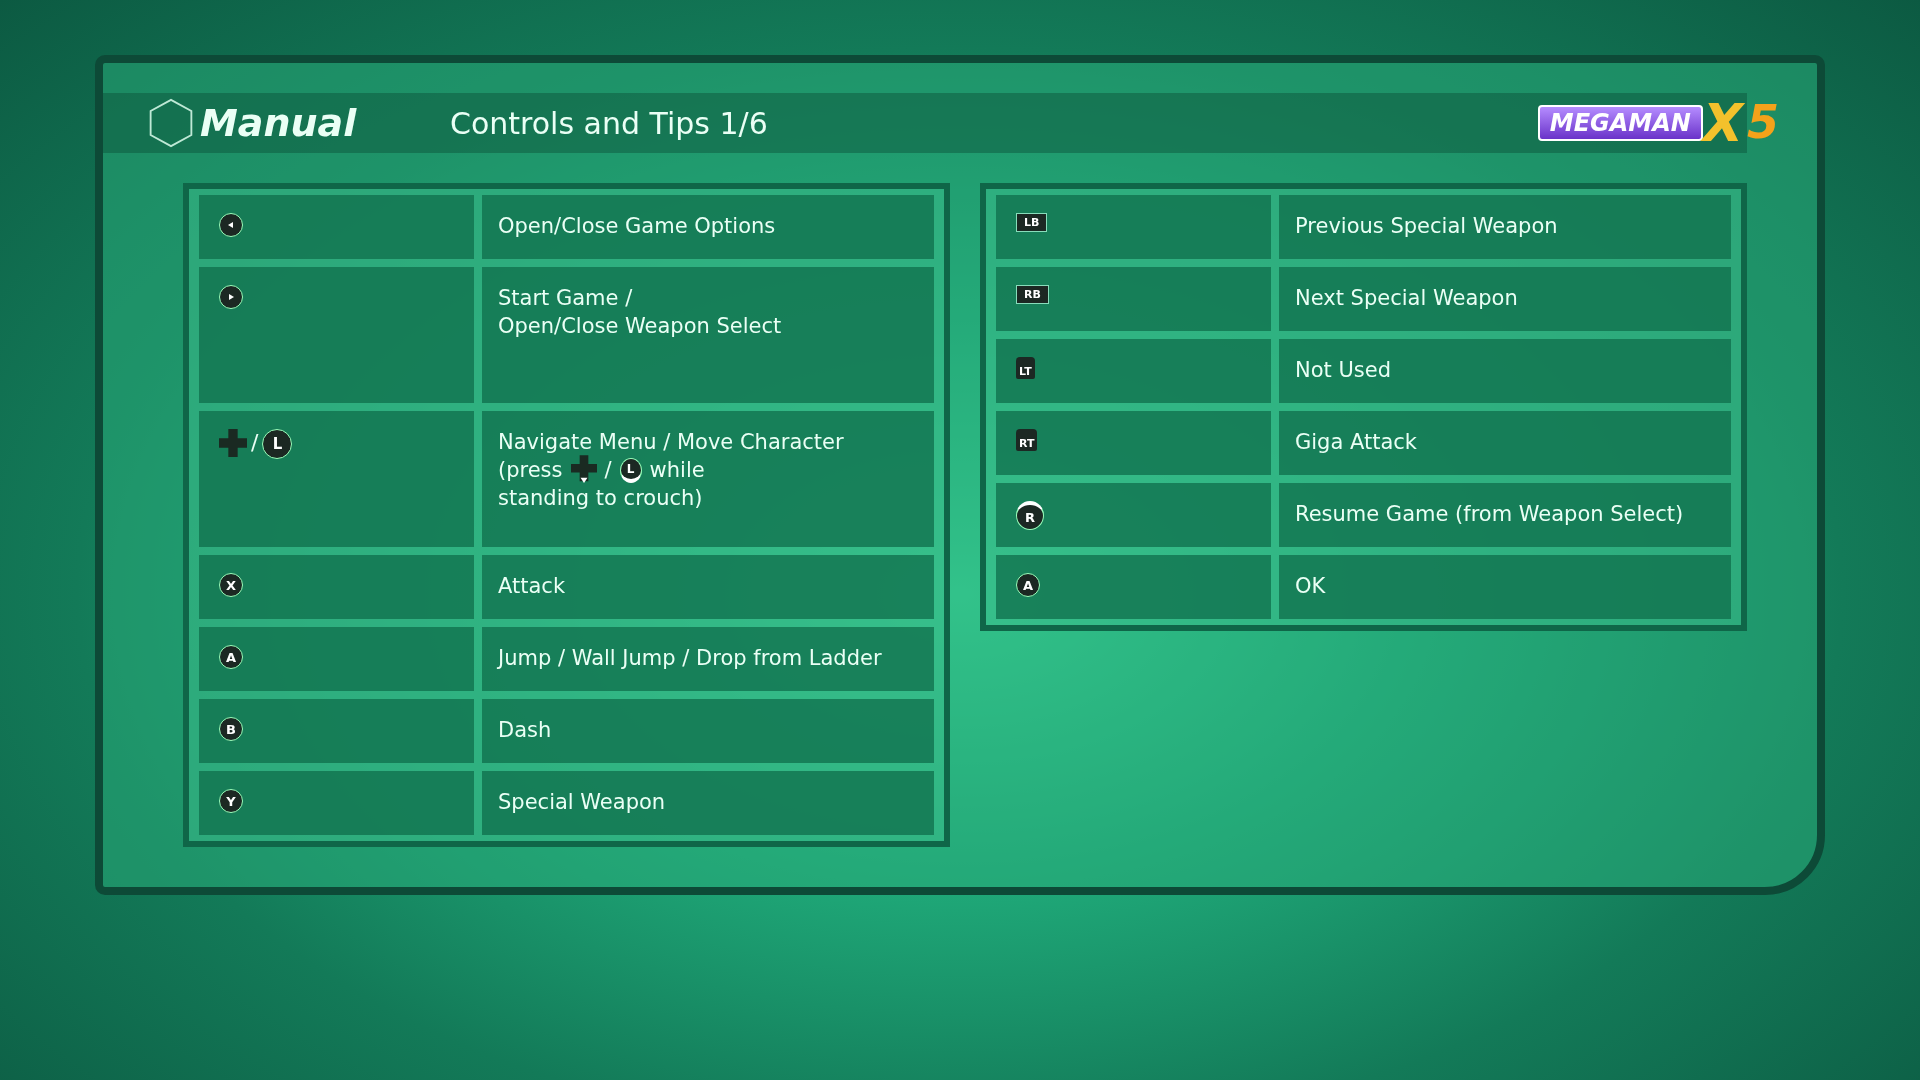 This screenshot has height=1080, width=1920. What do you see at coordinates (565, 298) in the screenshot?
I see `action-text: Start Game /` at bounding box center [565, 298].